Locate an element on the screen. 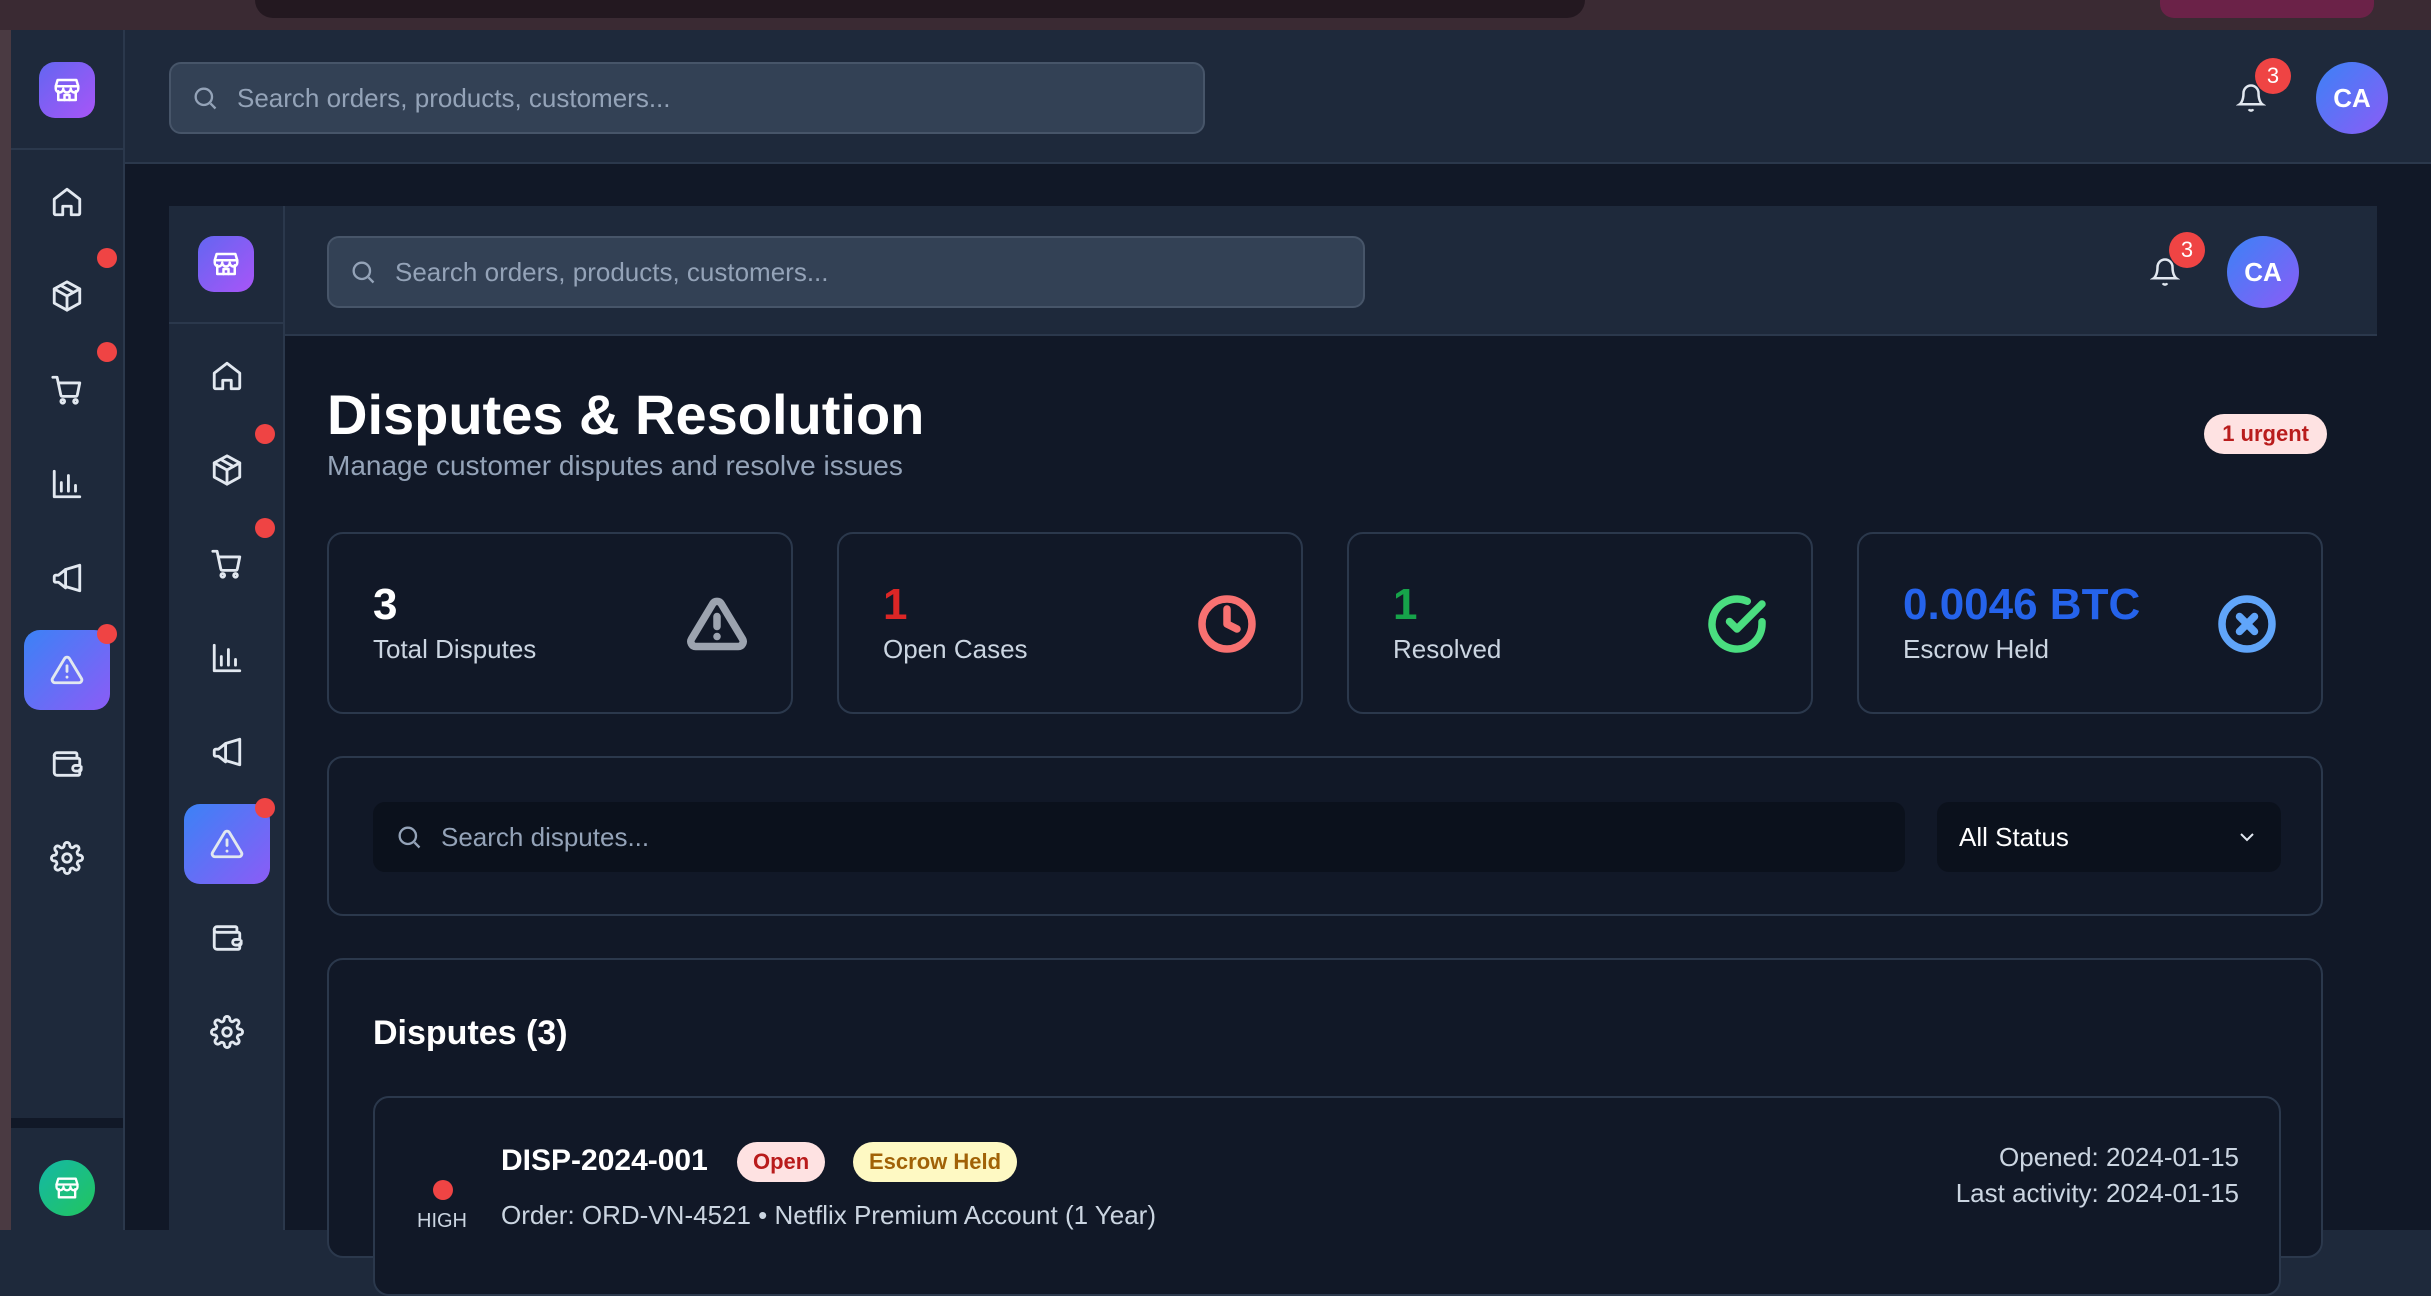 The image size is (2431, 1296). browser-extension-button is located at coordinates (2267, 9).